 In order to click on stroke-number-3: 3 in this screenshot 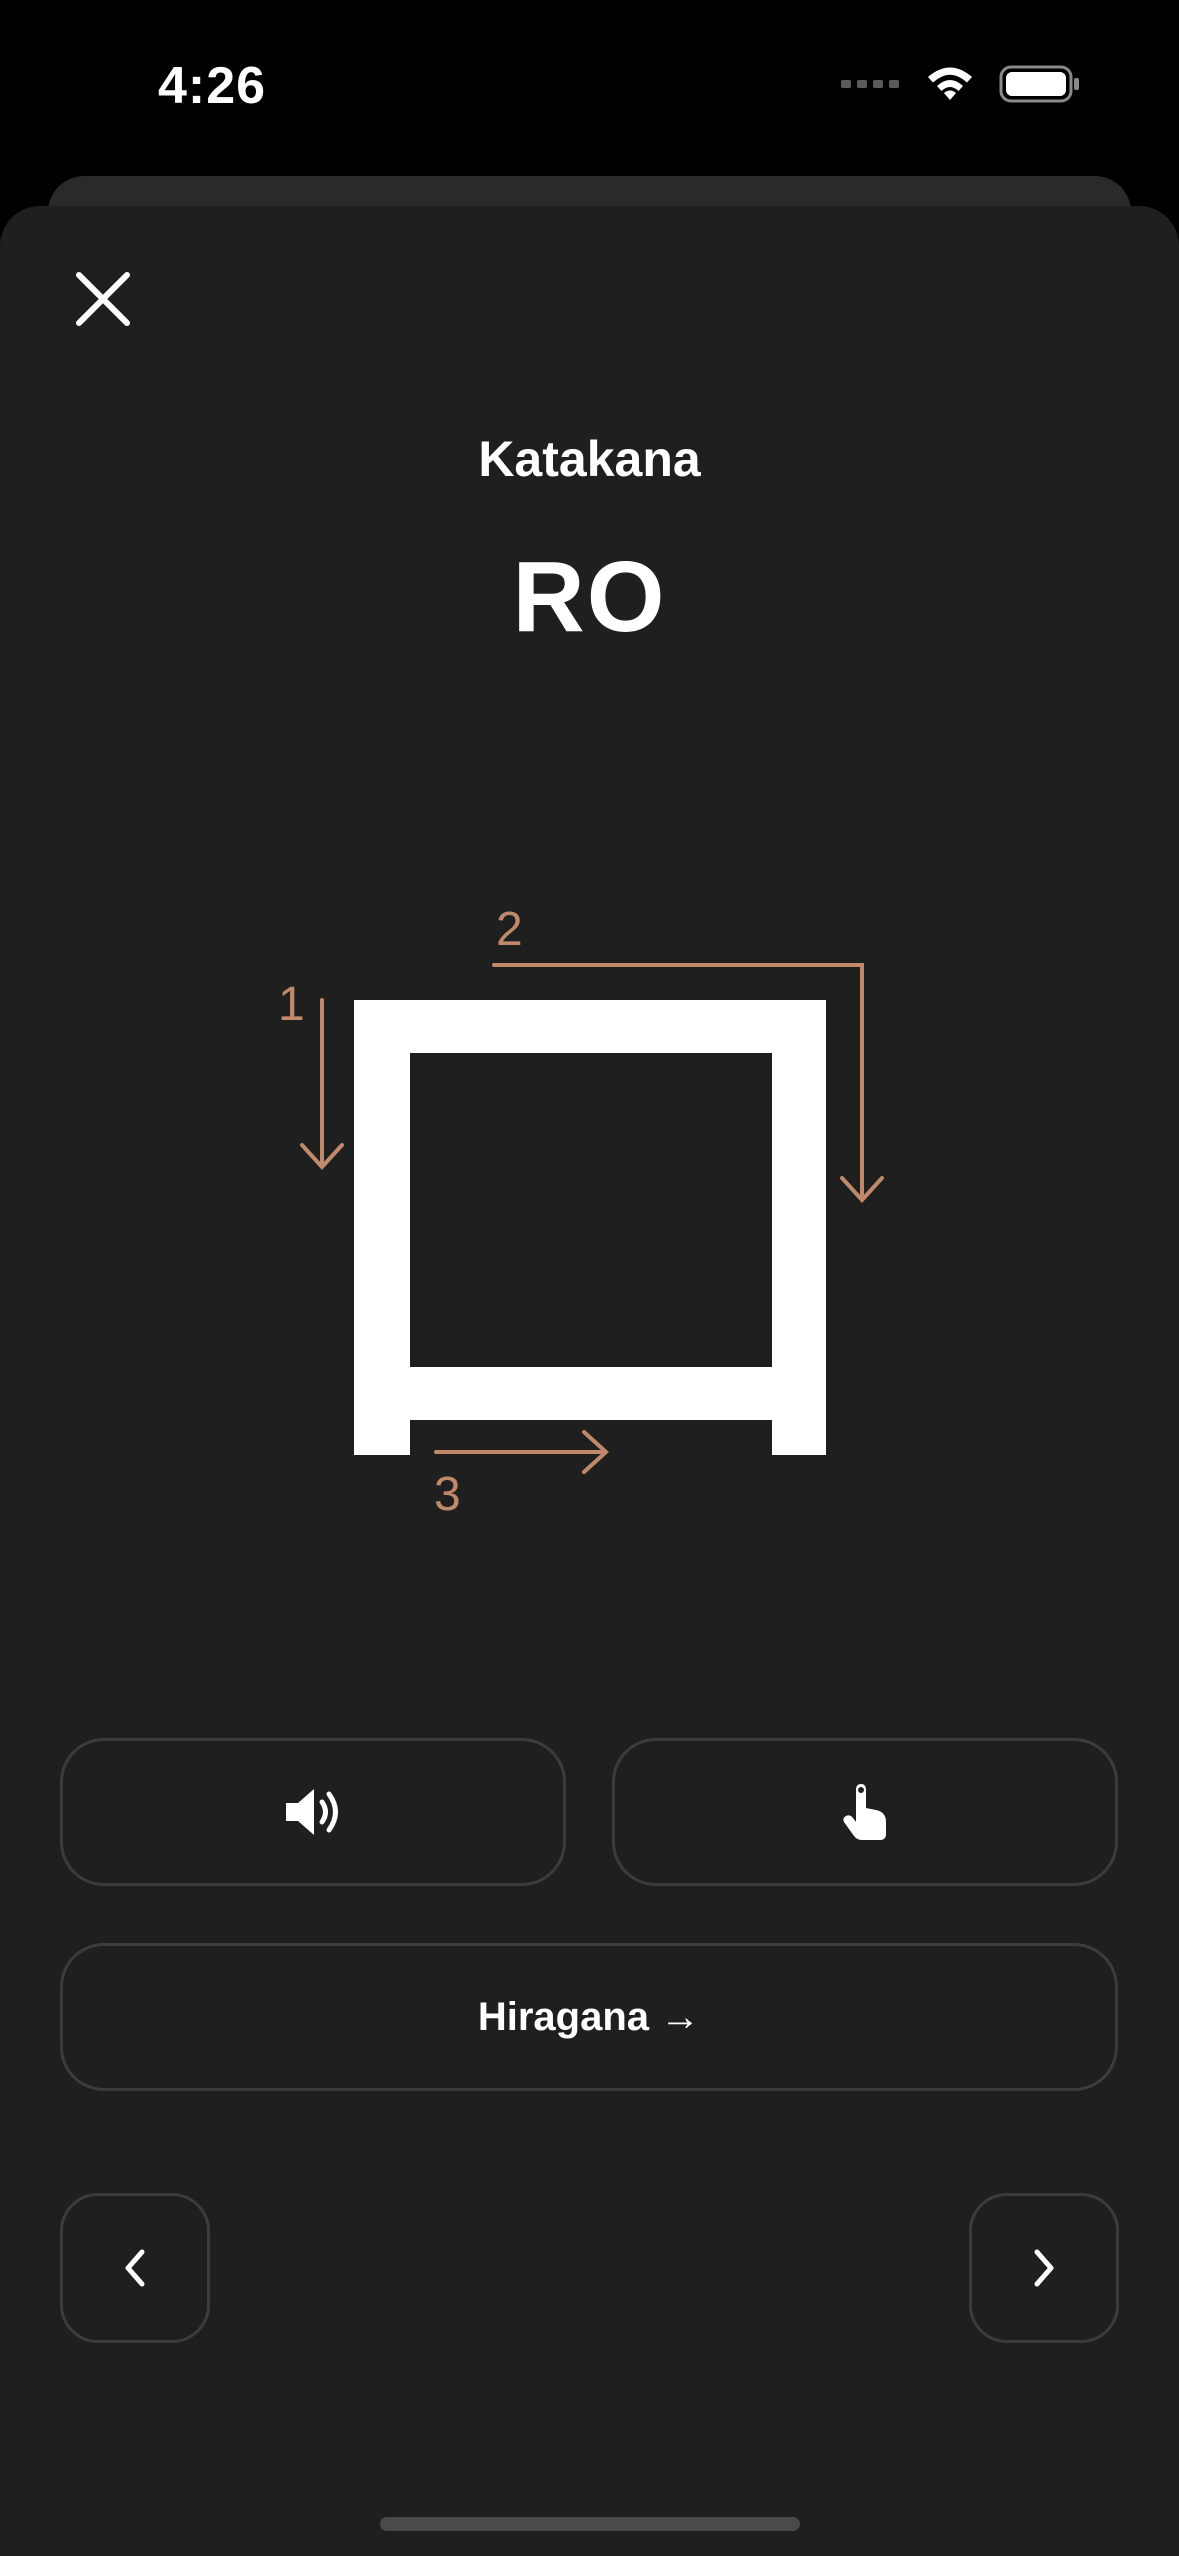, I will do `click(447, 1494)`.